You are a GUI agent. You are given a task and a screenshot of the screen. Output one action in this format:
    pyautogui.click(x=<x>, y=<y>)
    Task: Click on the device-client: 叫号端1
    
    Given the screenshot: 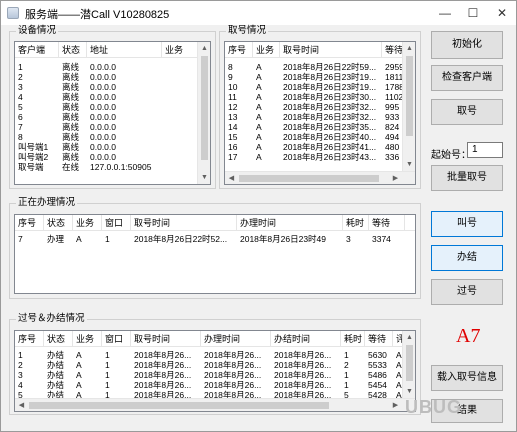 What is the action you would take?
    pyautogui.click(x=33, y=147)
    